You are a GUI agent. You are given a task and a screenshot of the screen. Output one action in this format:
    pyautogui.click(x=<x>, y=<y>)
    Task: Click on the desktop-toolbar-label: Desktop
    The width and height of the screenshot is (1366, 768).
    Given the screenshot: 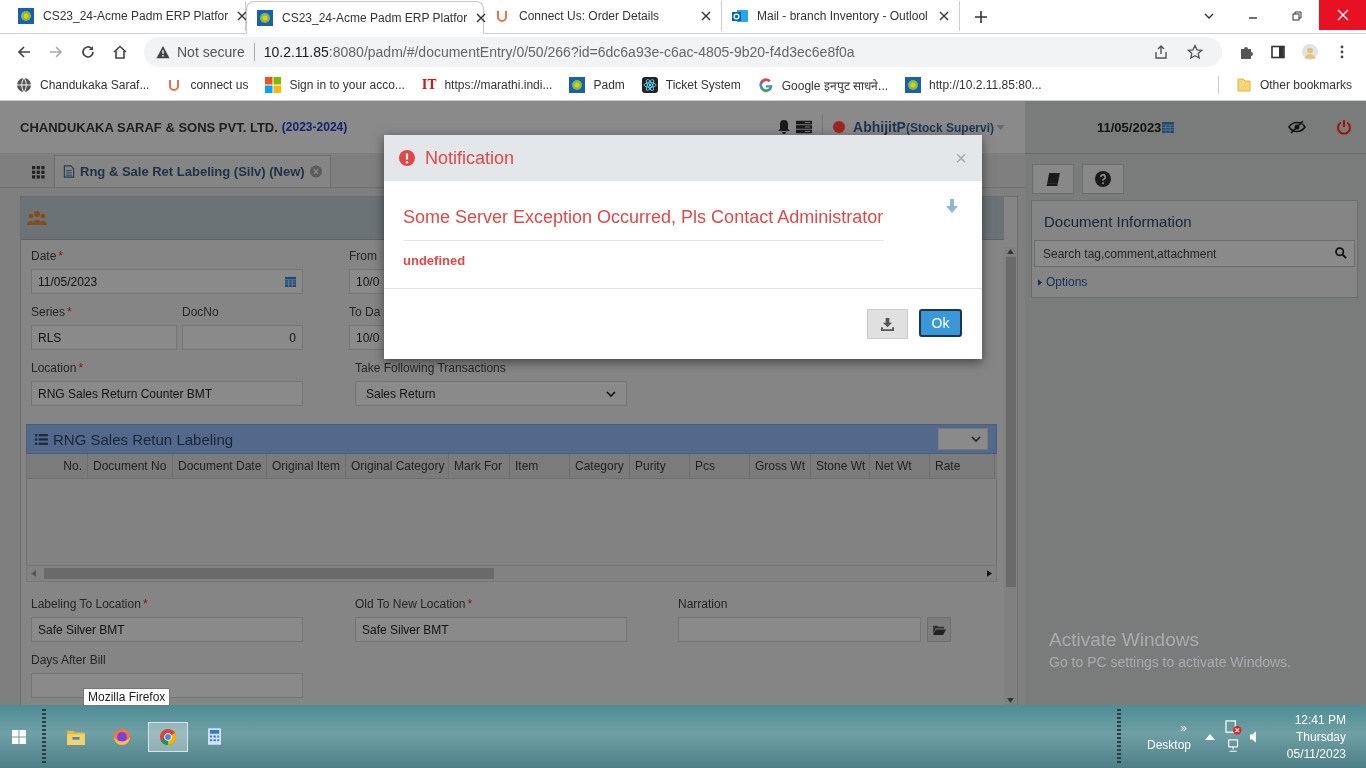 What is the action you would take?
    pyautogui.click(x=1168, y=744)
    